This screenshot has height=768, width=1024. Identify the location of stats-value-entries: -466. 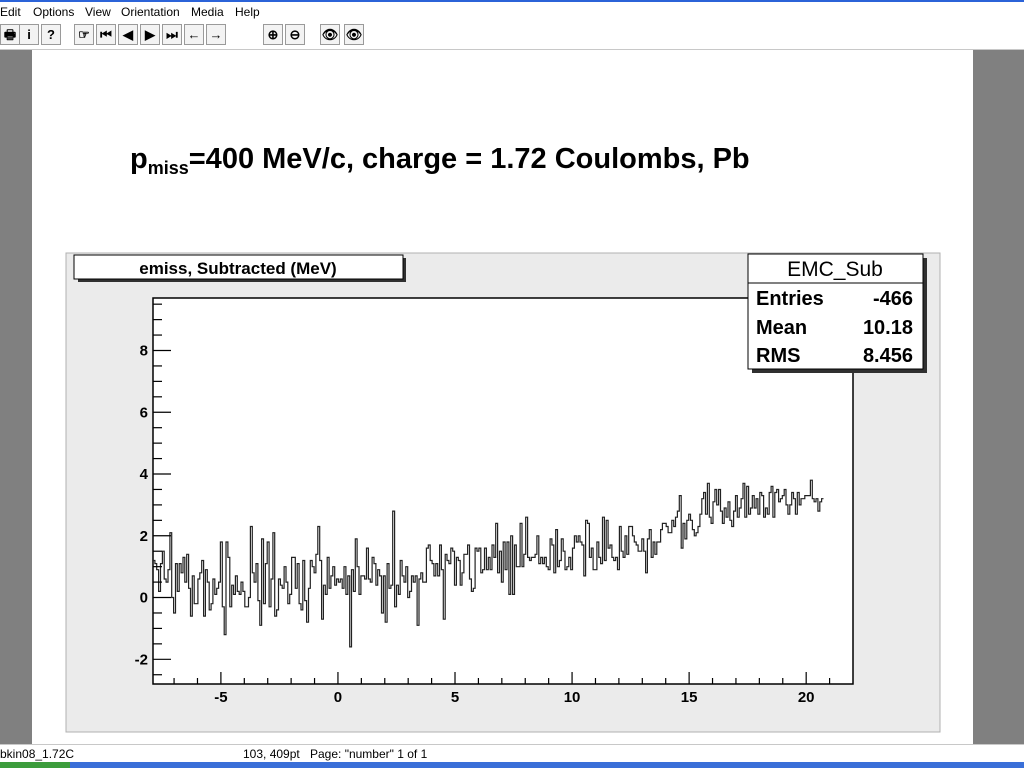
(893, 299).